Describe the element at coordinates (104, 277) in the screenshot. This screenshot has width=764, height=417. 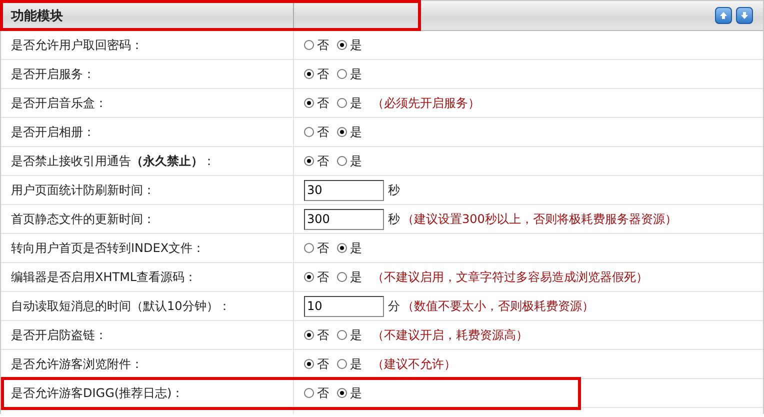
I see `setting-label: 编辑器是否启用XHTML查看源码：` at that location.